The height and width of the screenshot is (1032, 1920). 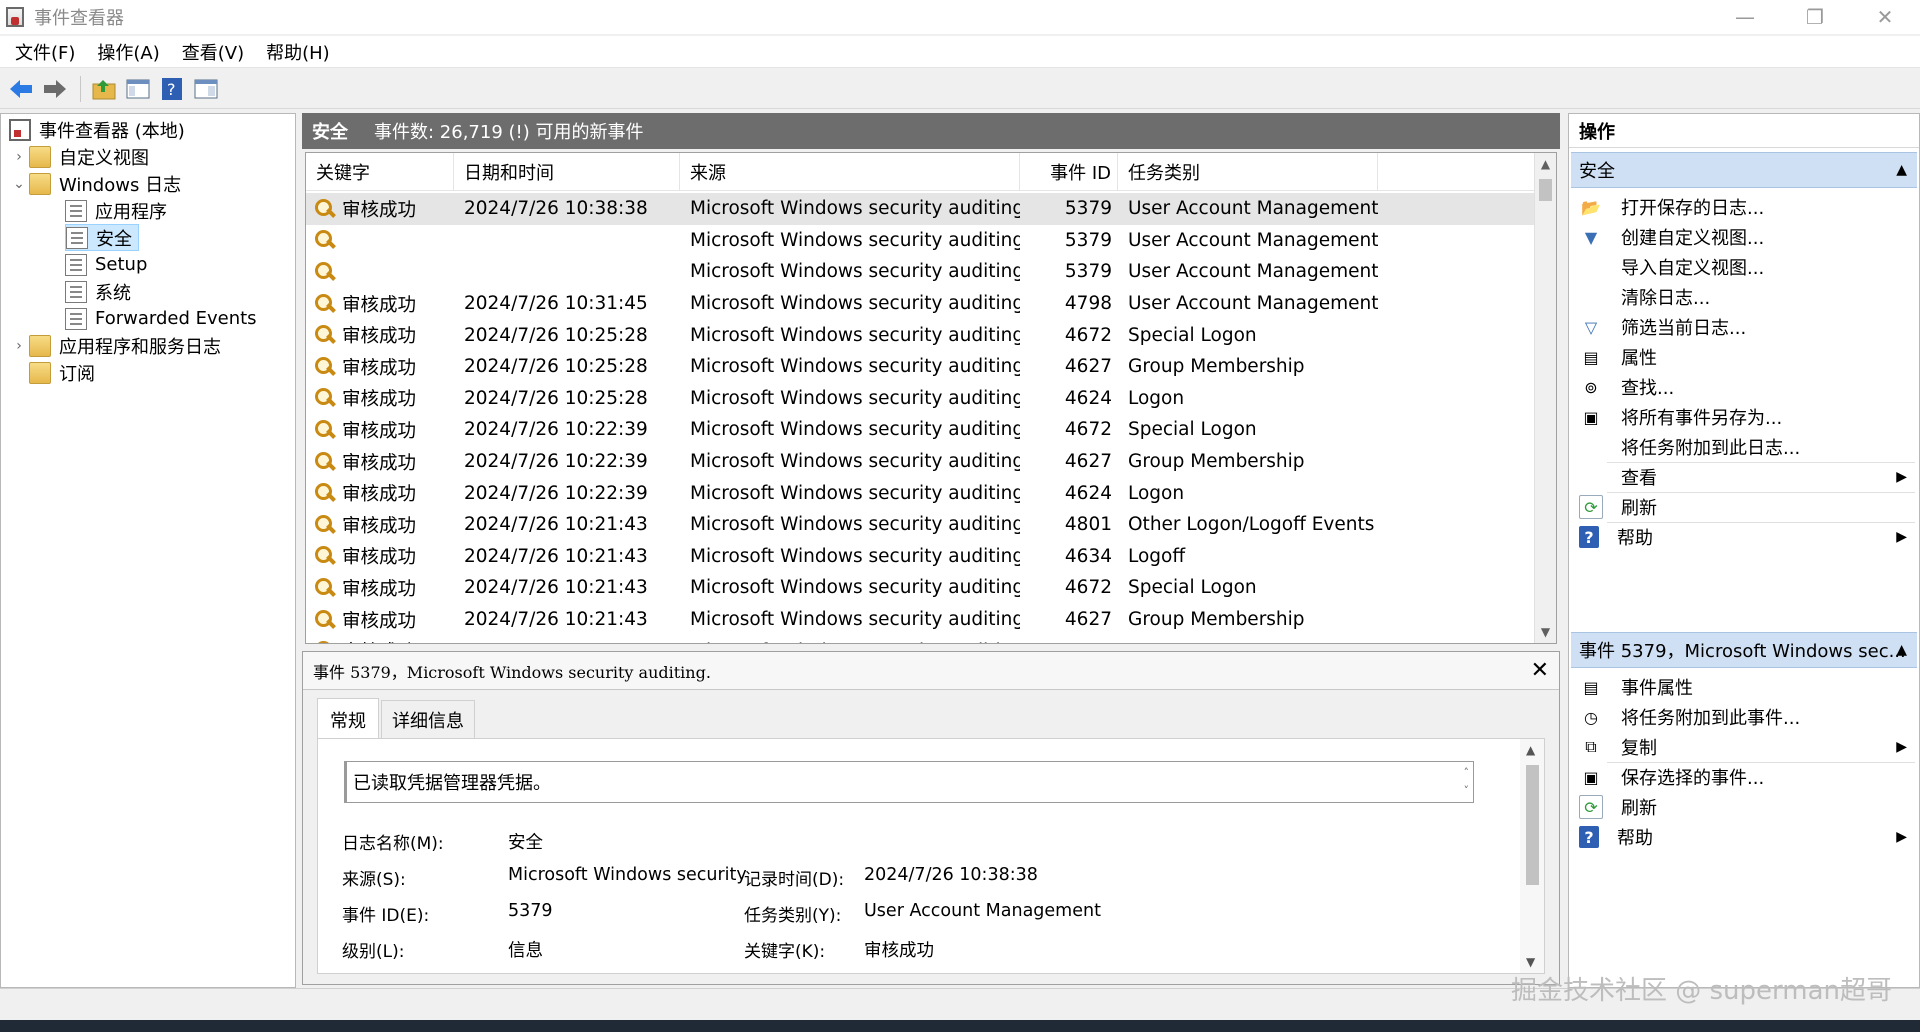 I want to click on tree-item-security: 安全, so click(x=102, y=237).